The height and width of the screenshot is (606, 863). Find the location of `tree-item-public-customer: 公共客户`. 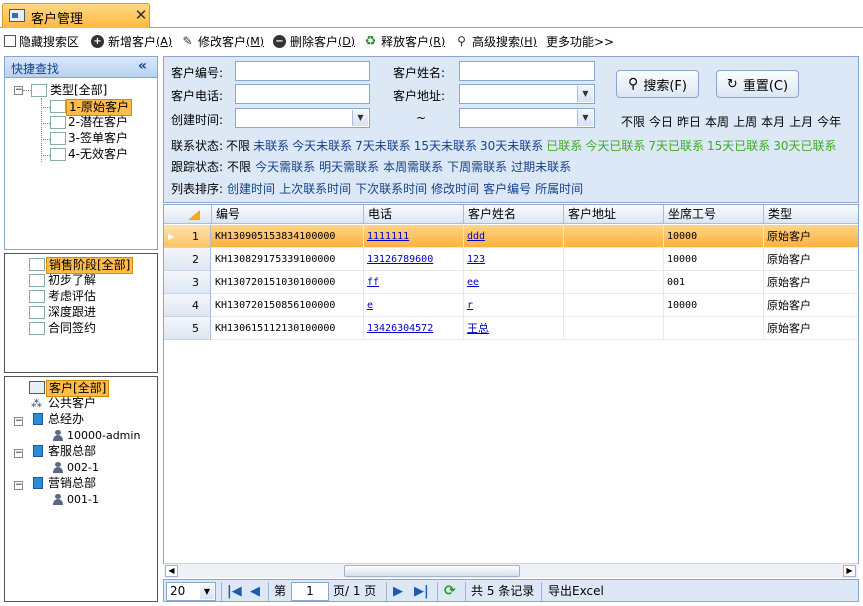

tree-item-public-customer: 公共客户 is located at coordinates (72, 403).